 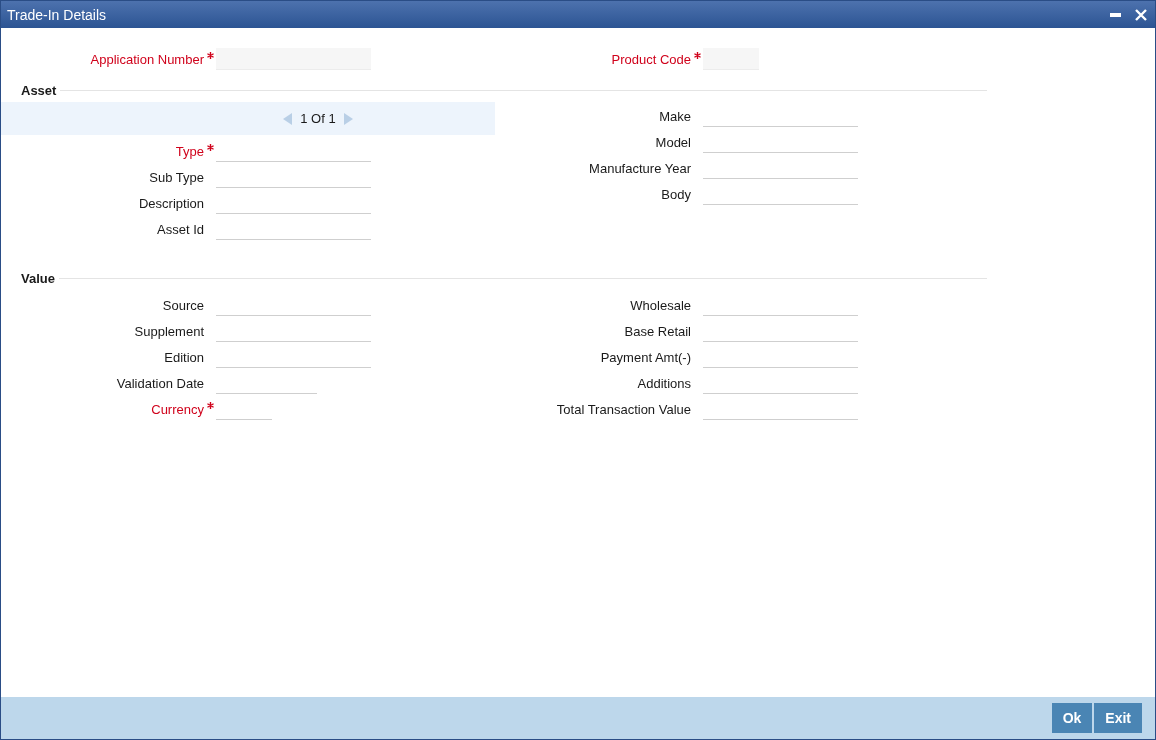 I want to click on field-label: Currency, so click(x=177, y=409).